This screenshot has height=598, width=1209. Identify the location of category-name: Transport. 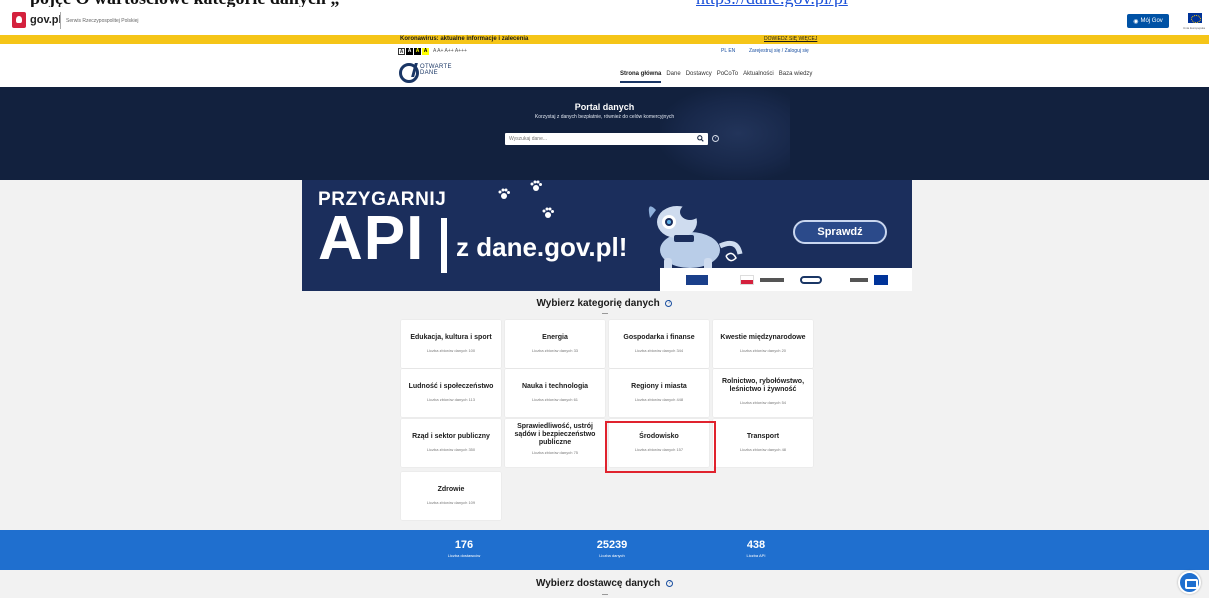
(763, 436).